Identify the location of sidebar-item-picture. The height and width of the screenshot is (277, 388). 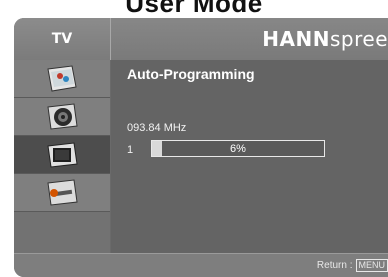
(62, 79).